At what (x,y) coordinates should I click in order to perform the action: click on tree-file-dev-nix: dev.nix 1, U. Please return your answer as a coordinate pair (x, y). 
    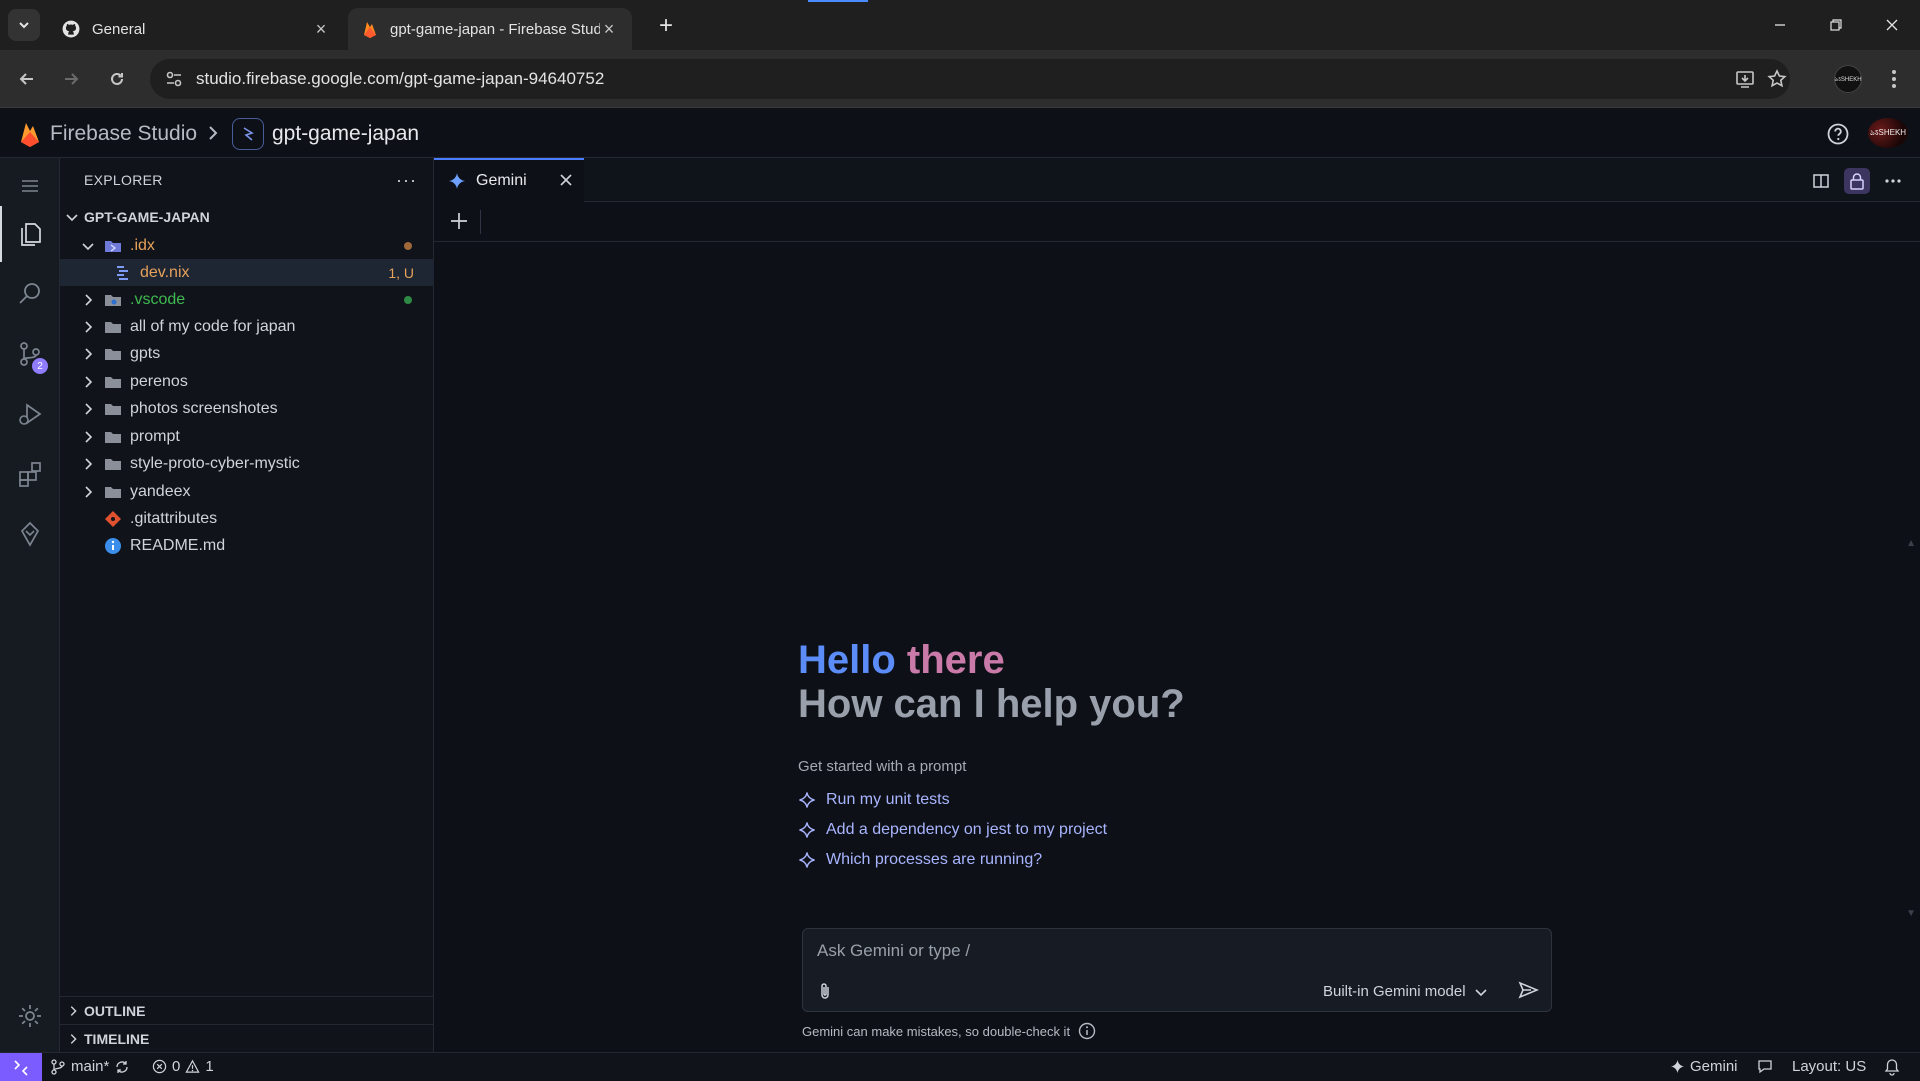
    Looking at the image, I should click on (247, 272).